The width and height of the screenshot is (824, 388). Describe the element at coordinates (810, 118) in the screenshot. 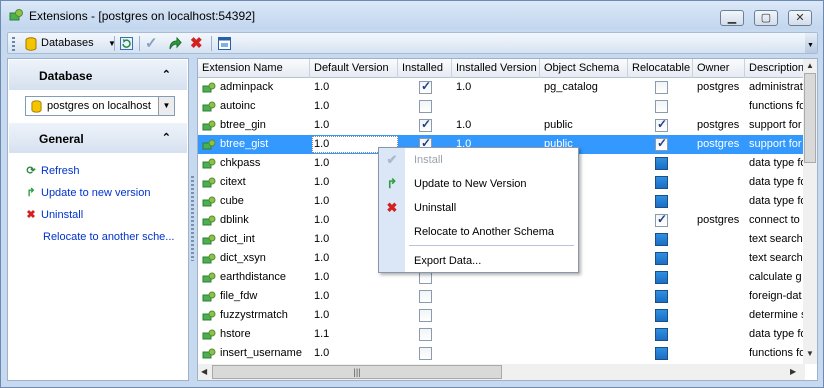

I see `vertical-scroll-thumb` at that location.